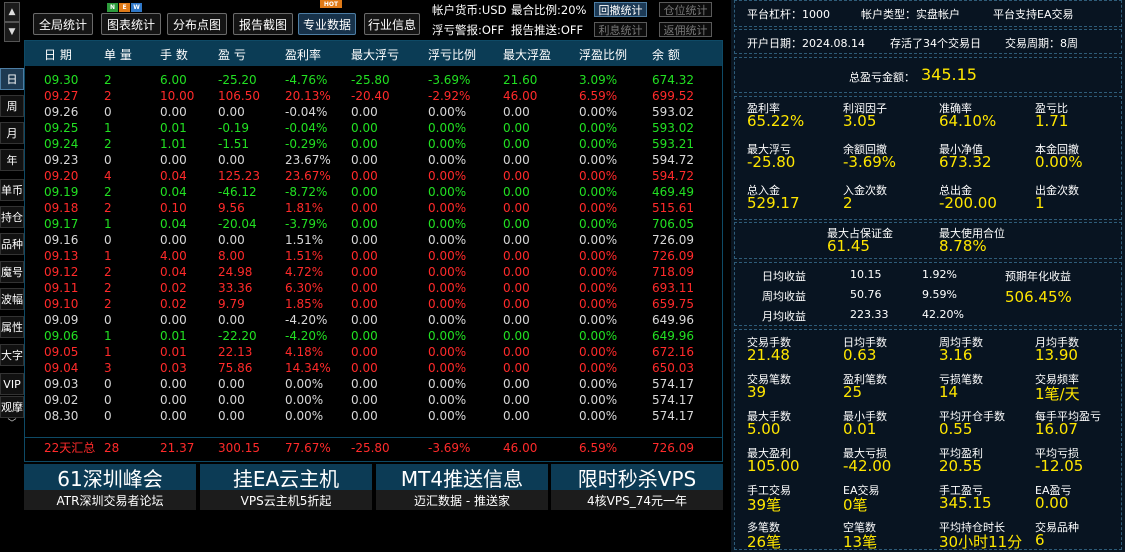  I want to click on report-push-info: 报告推送:OFF, so click(547, 30).